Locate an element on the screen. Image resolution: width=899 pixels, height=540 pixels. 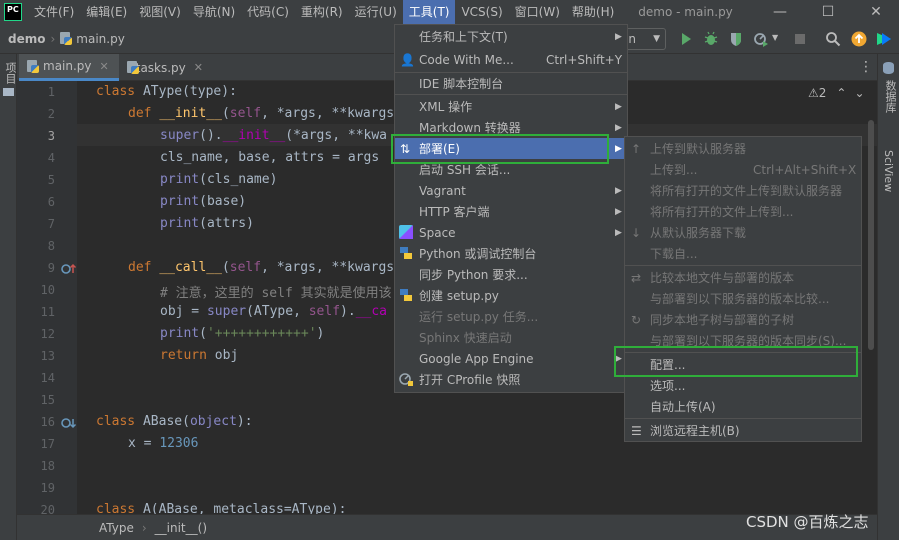
line-number: 17 is located at coordinates (47, 444).